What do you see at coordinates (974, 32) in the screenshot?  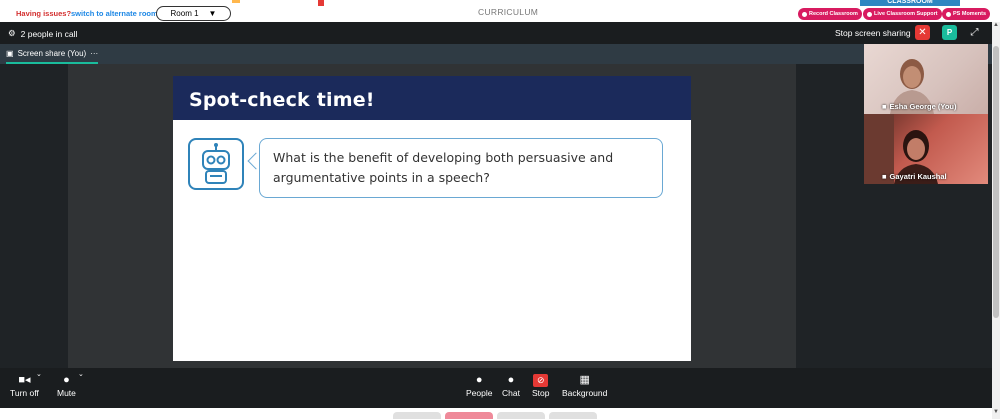 I see `expand-icon: ⤢` at bounding box center [974, 32].